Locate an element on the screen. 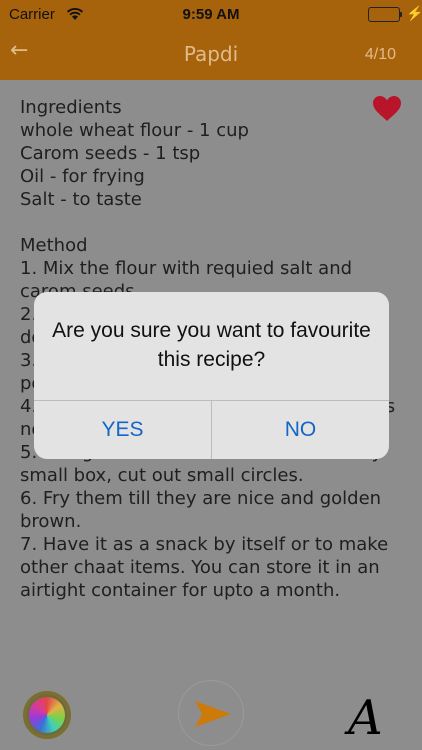  color-wheel-rim is located at coordinates (47, 715).